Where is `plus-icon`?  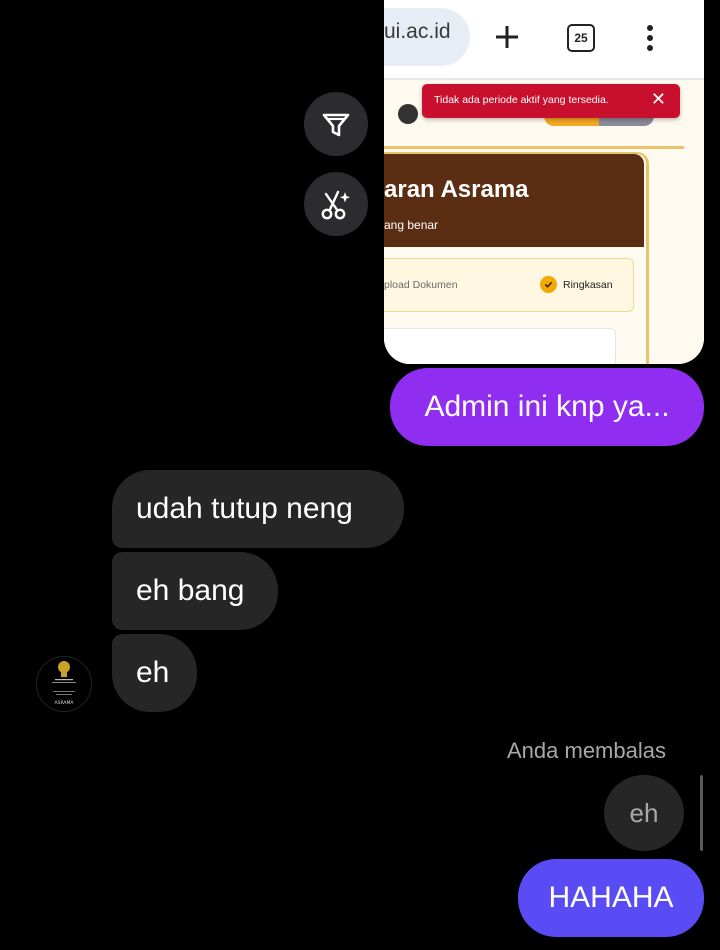 plus-icon is located at coordinates (507, 37).